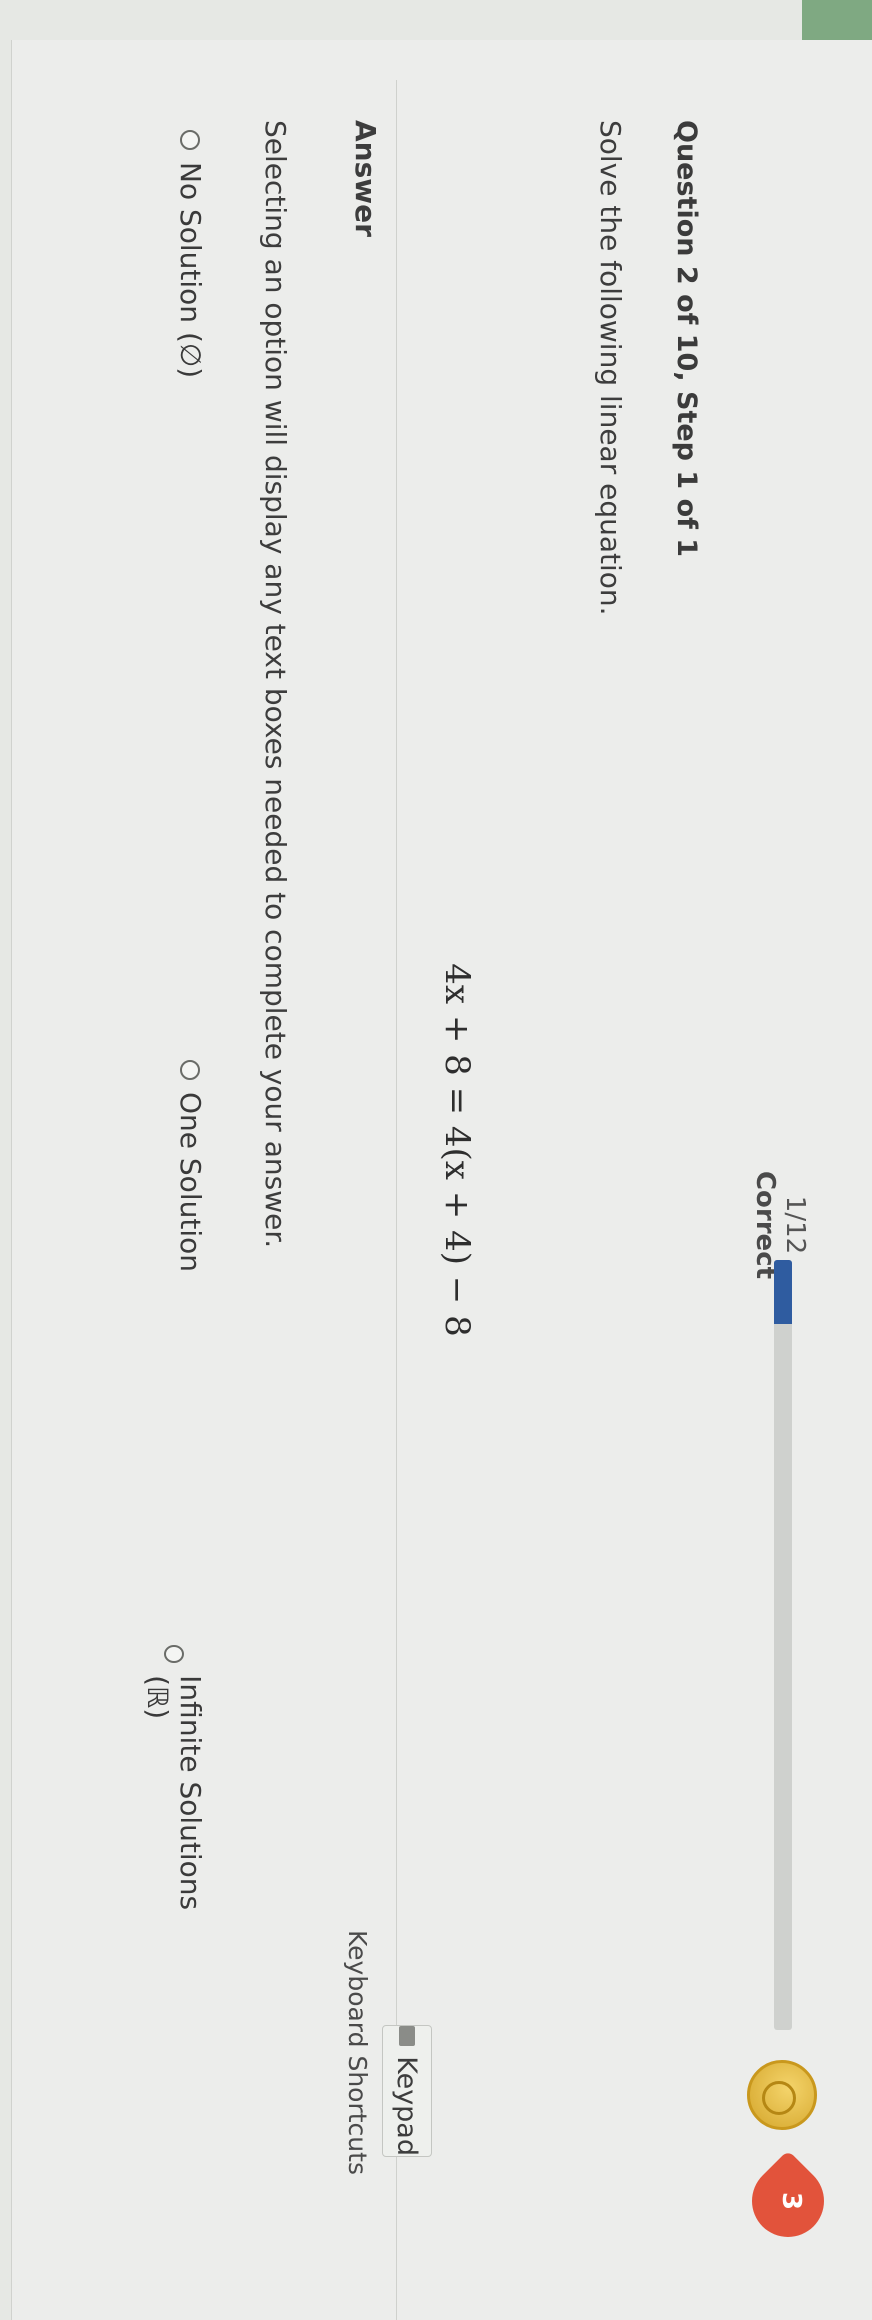 The height and width of the screenshot is (2320, 872). I want to click on option-no-solution: No Solution (∅), so click(190, 254).